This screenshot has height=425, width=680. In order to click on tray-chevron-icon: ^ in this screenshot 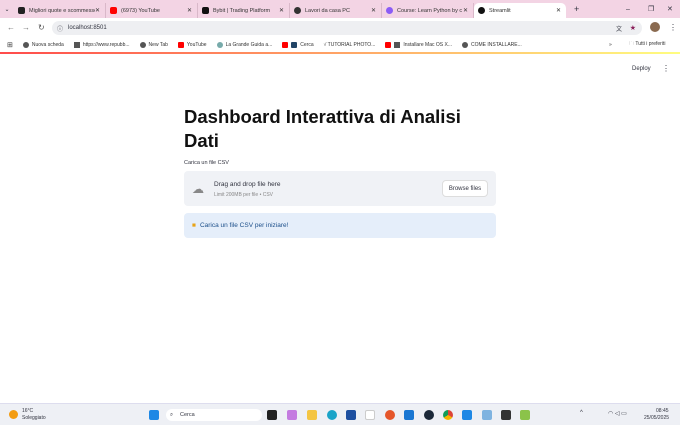, I will do `click(581, 413)`.